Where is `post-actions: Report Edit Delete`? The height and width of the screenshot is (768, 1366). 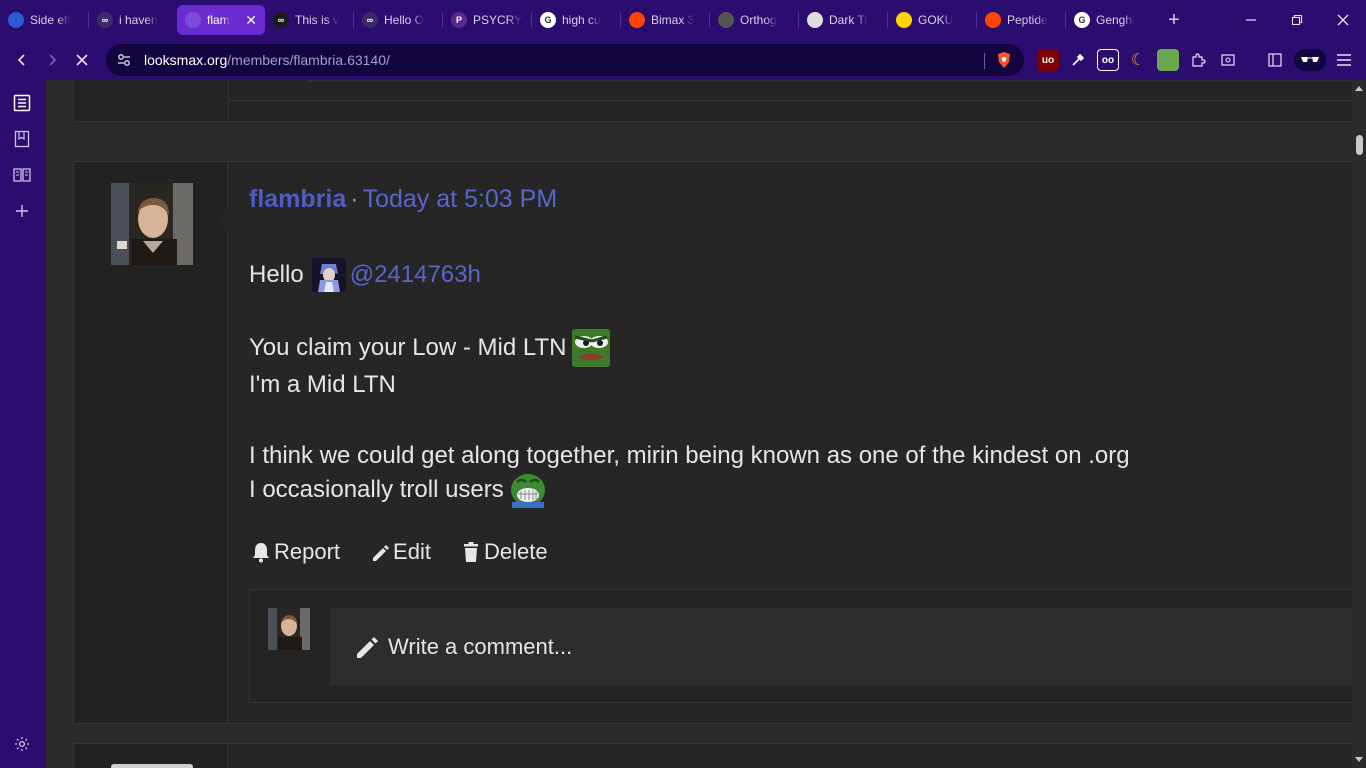 post-actions: Report Edit Delete is located at coordinates (414, 552).